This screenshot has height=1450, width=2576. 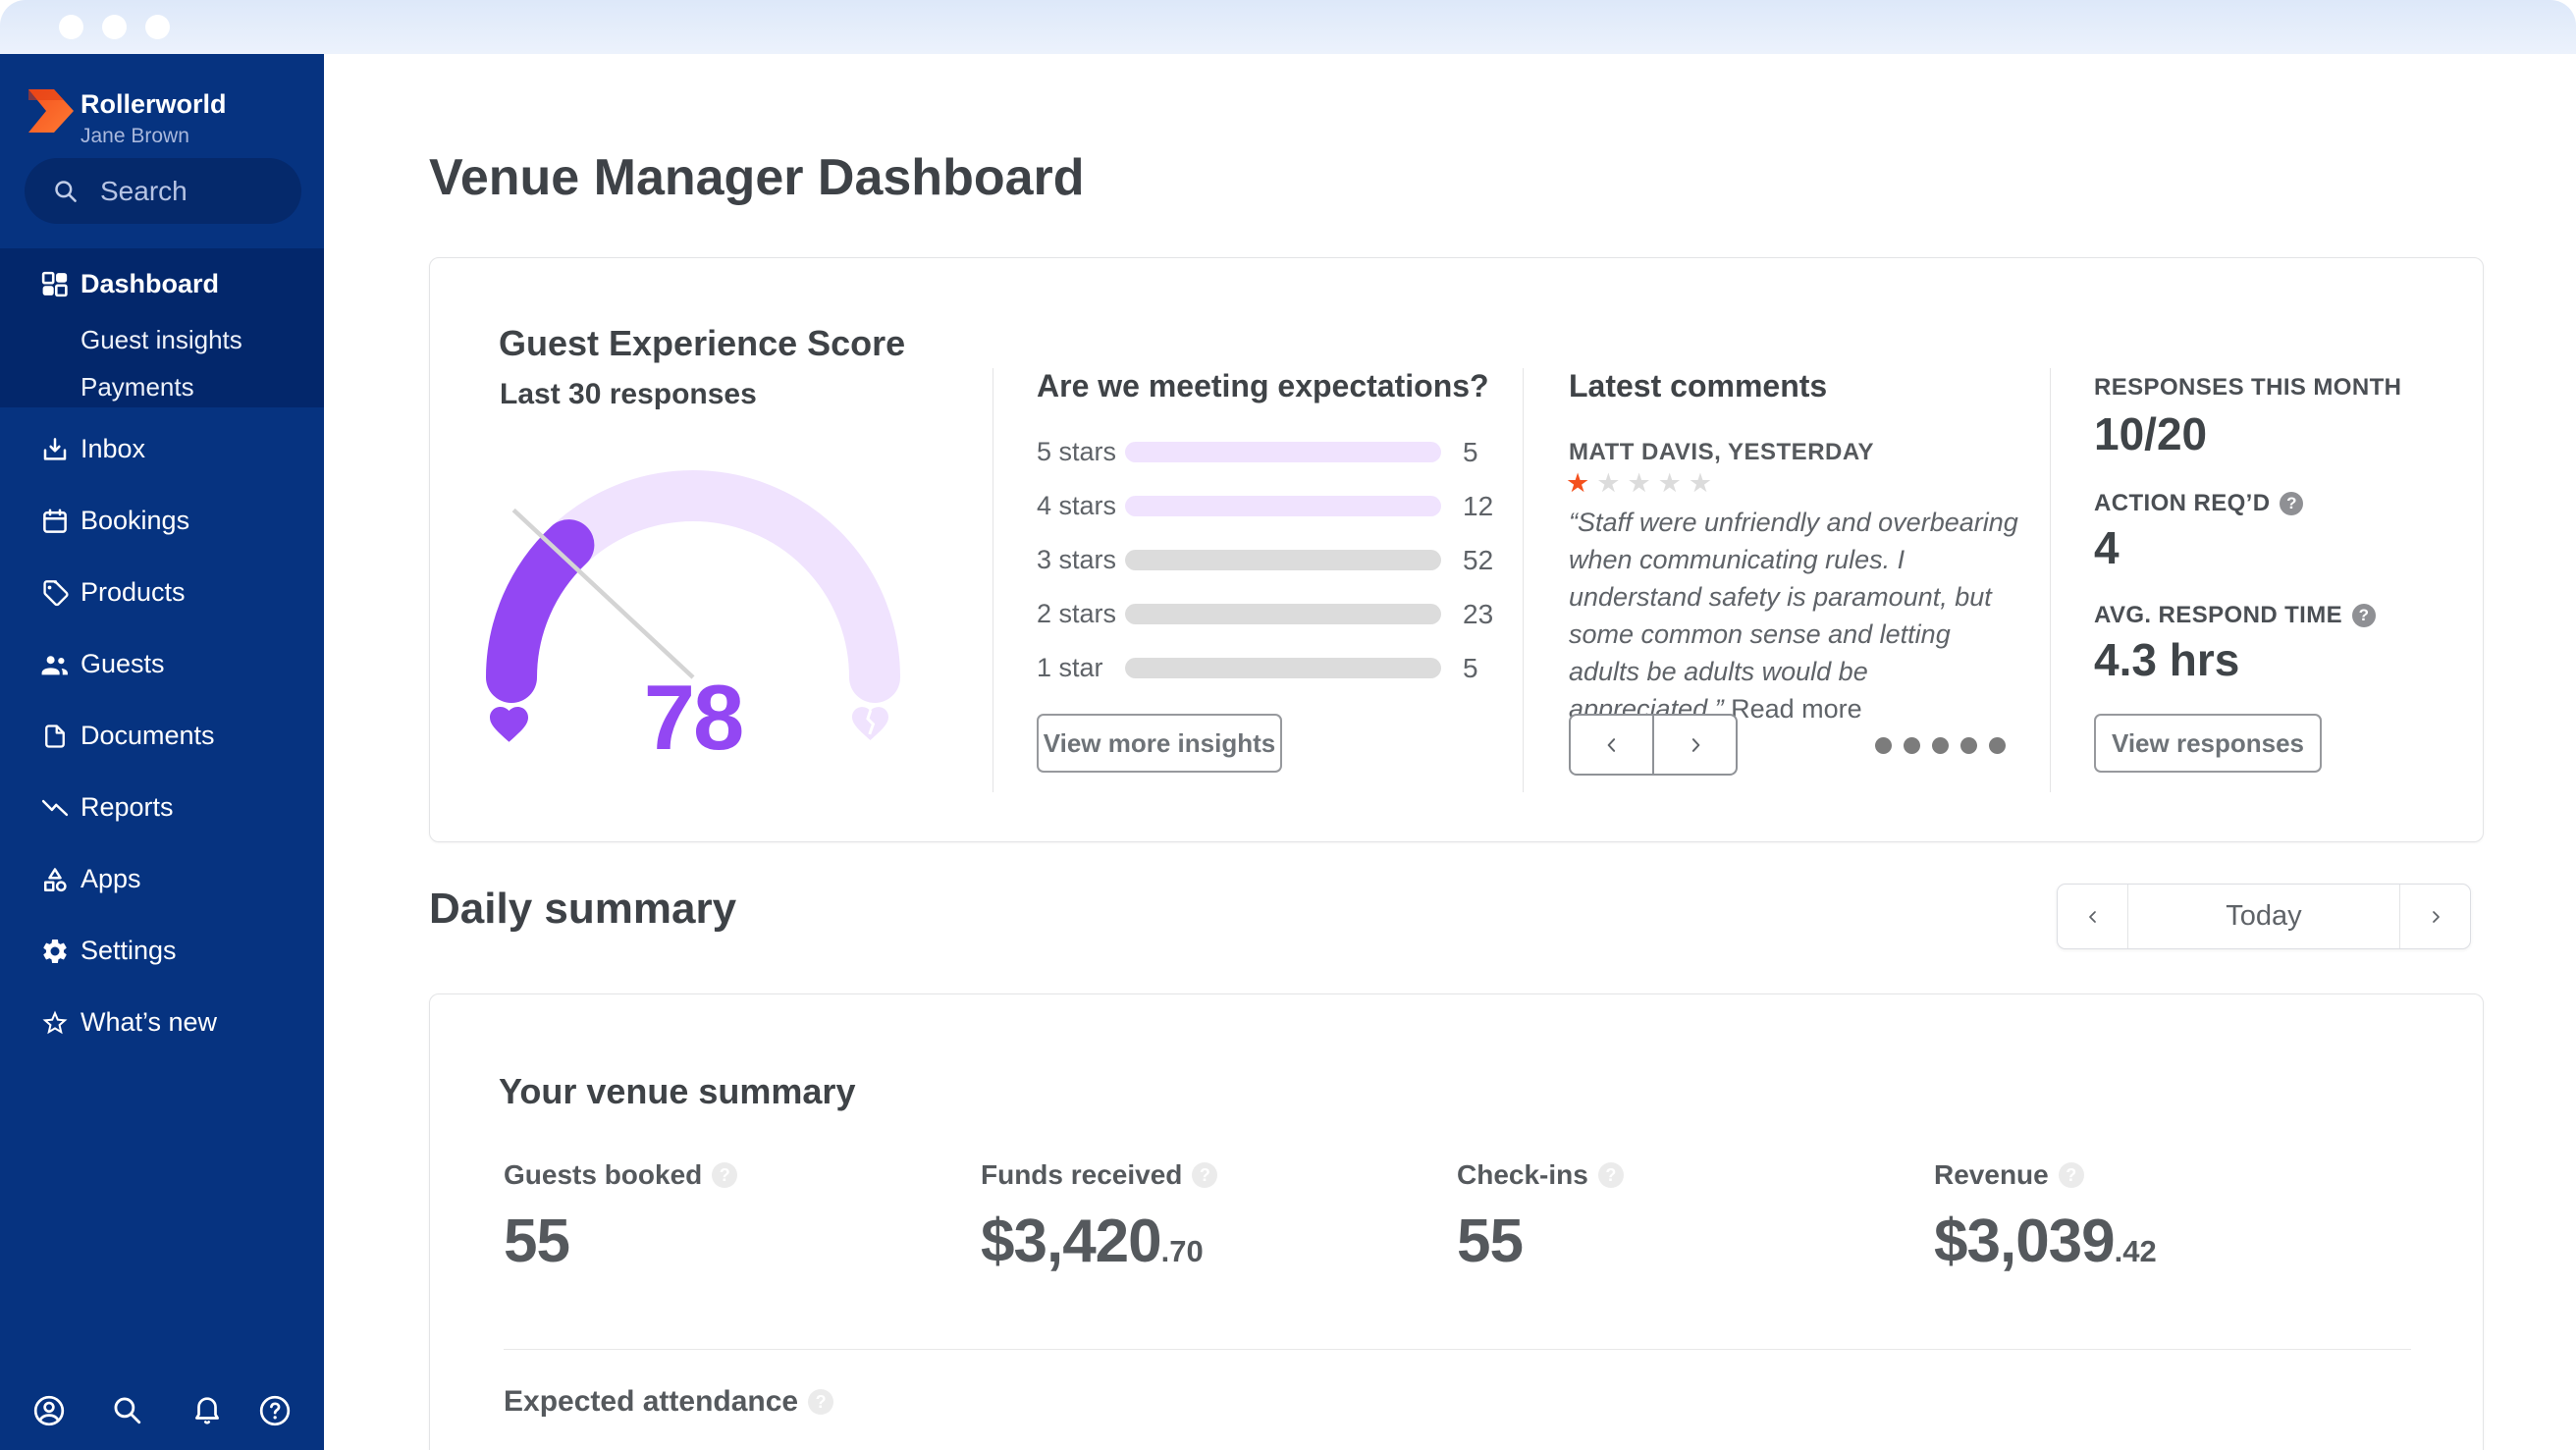 I want to click on daily-summary-title: Daily summary, so click(x=583, y=909).